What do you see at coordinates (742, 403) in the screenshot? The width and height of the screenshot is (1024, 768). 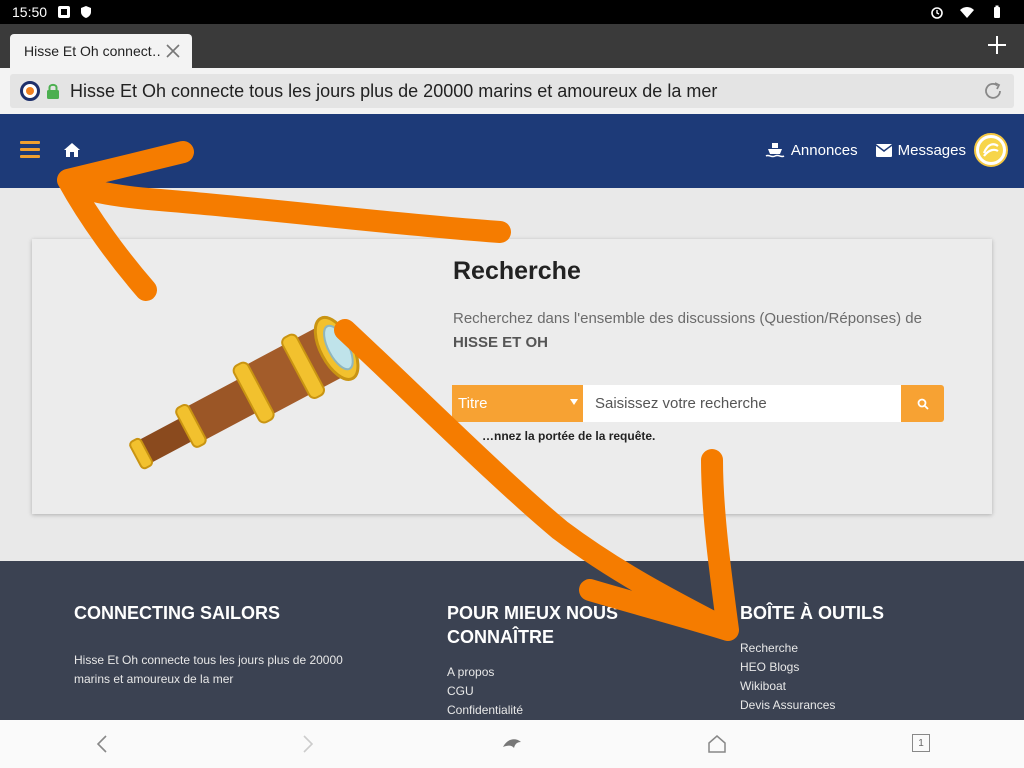 I see `search-input` at bounding box center [742, 403].